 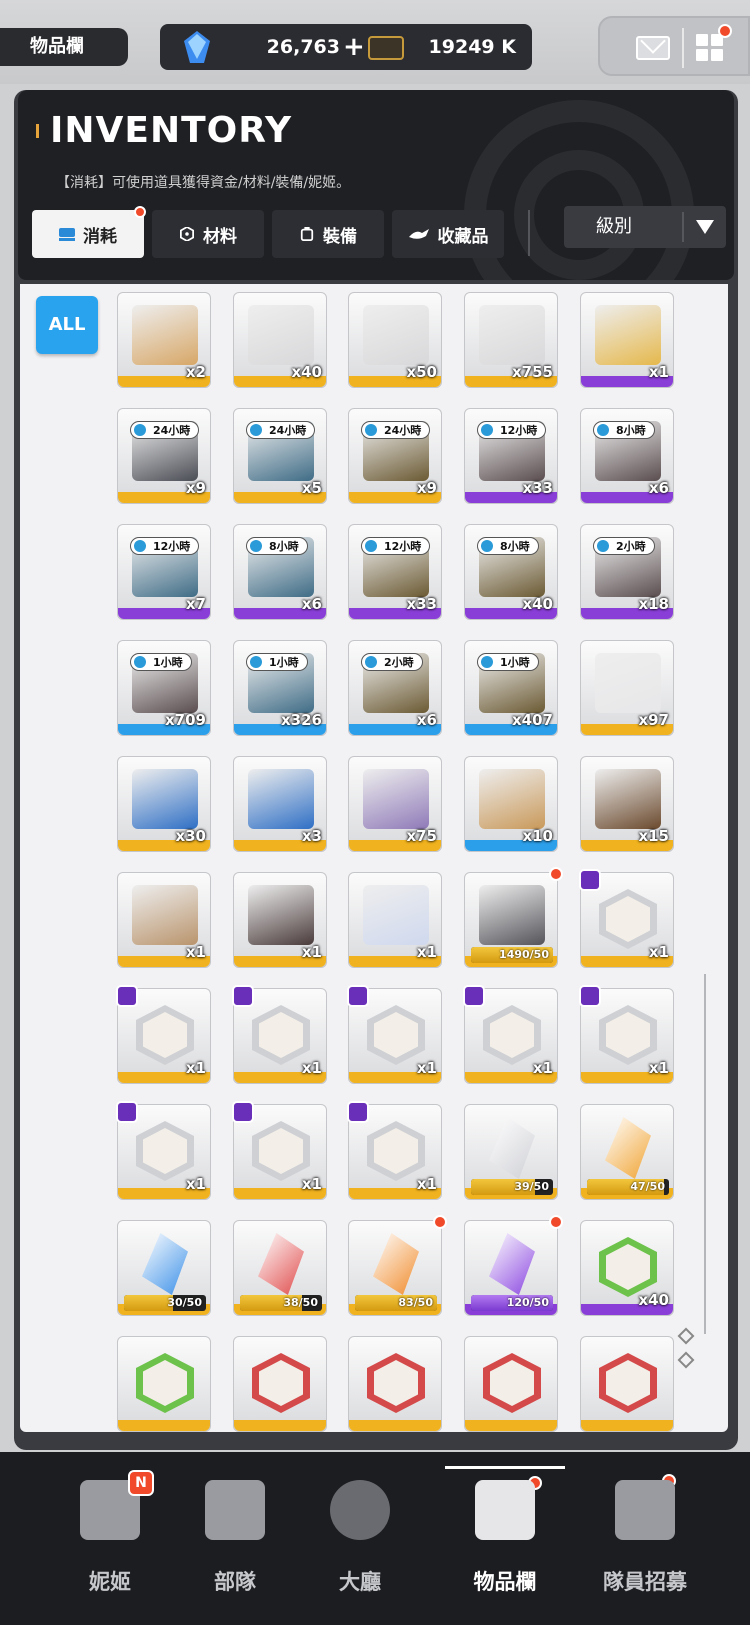 What do you see at coordinates (705, 227) in the screenshot?
I see `chevron-down-icon` at bounding box center [705, 227].